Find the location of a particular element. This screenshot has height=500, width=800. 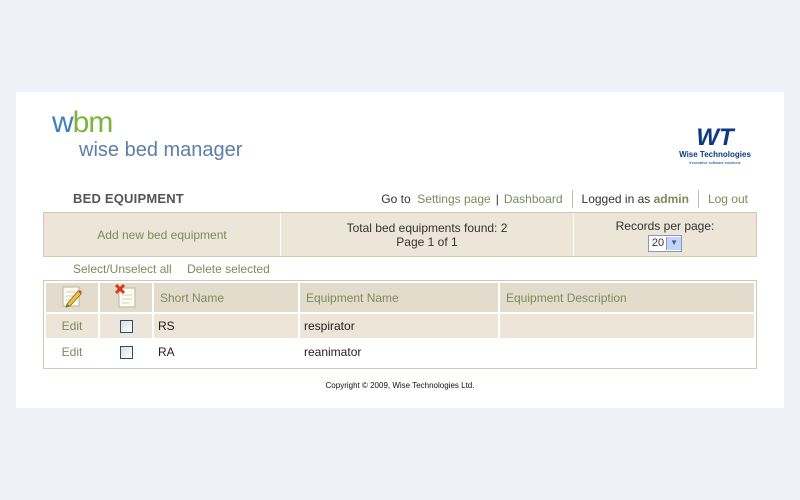

add-cell: Add new bed equipment is located at coordinates (162, 234).